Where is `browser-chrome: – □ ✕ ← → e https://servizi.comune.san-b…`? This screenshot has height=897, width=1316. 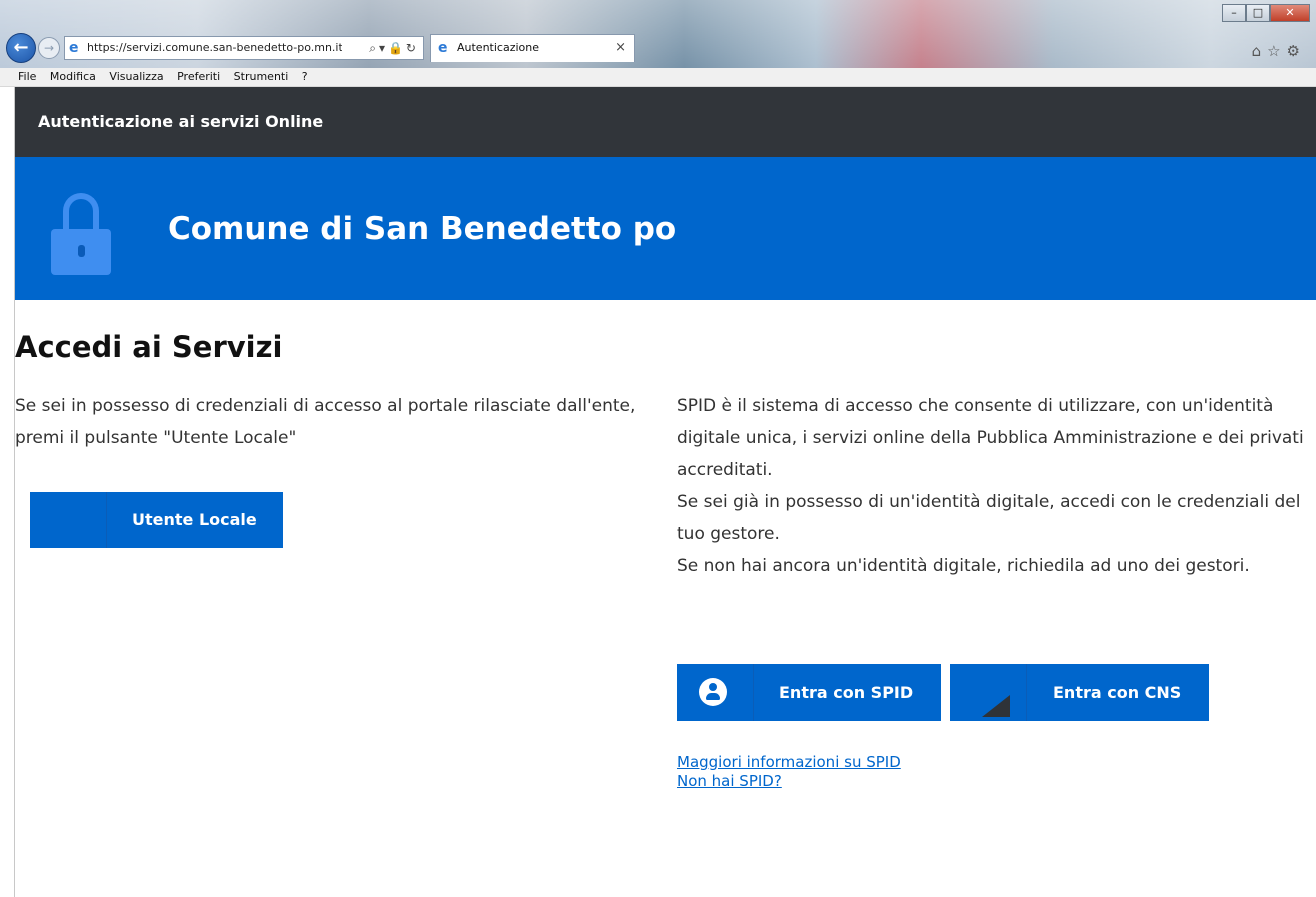
browser-chrome: – □ ✕ ← → e https://servizi.comune.san-b… is located at coordinates (658, 43).